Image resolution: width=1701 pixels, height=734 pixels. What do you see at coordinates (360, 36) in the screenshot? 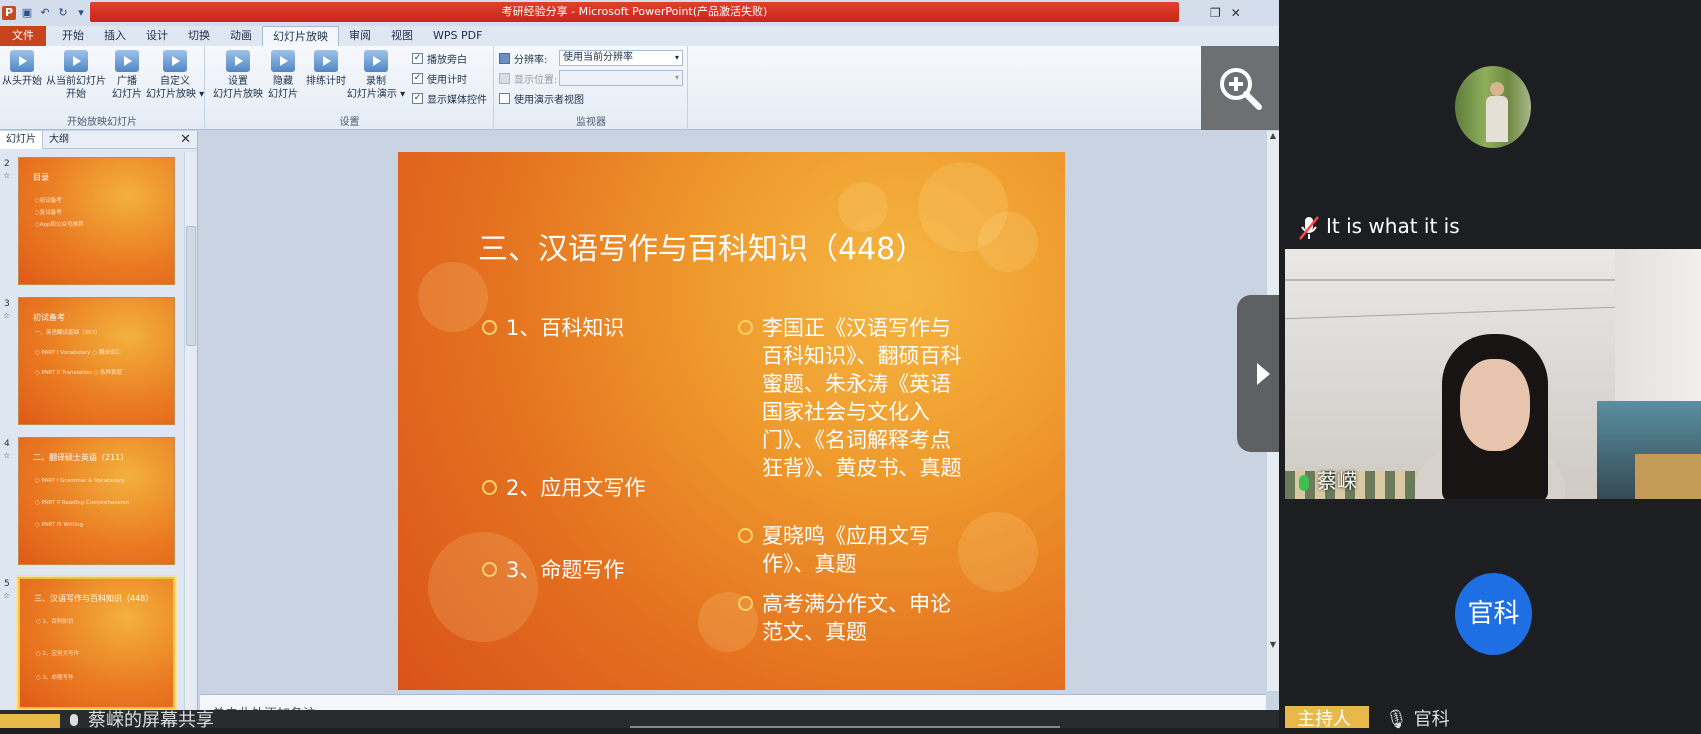
I see `tab-review: 审阅` at bounding box center [360, 36].